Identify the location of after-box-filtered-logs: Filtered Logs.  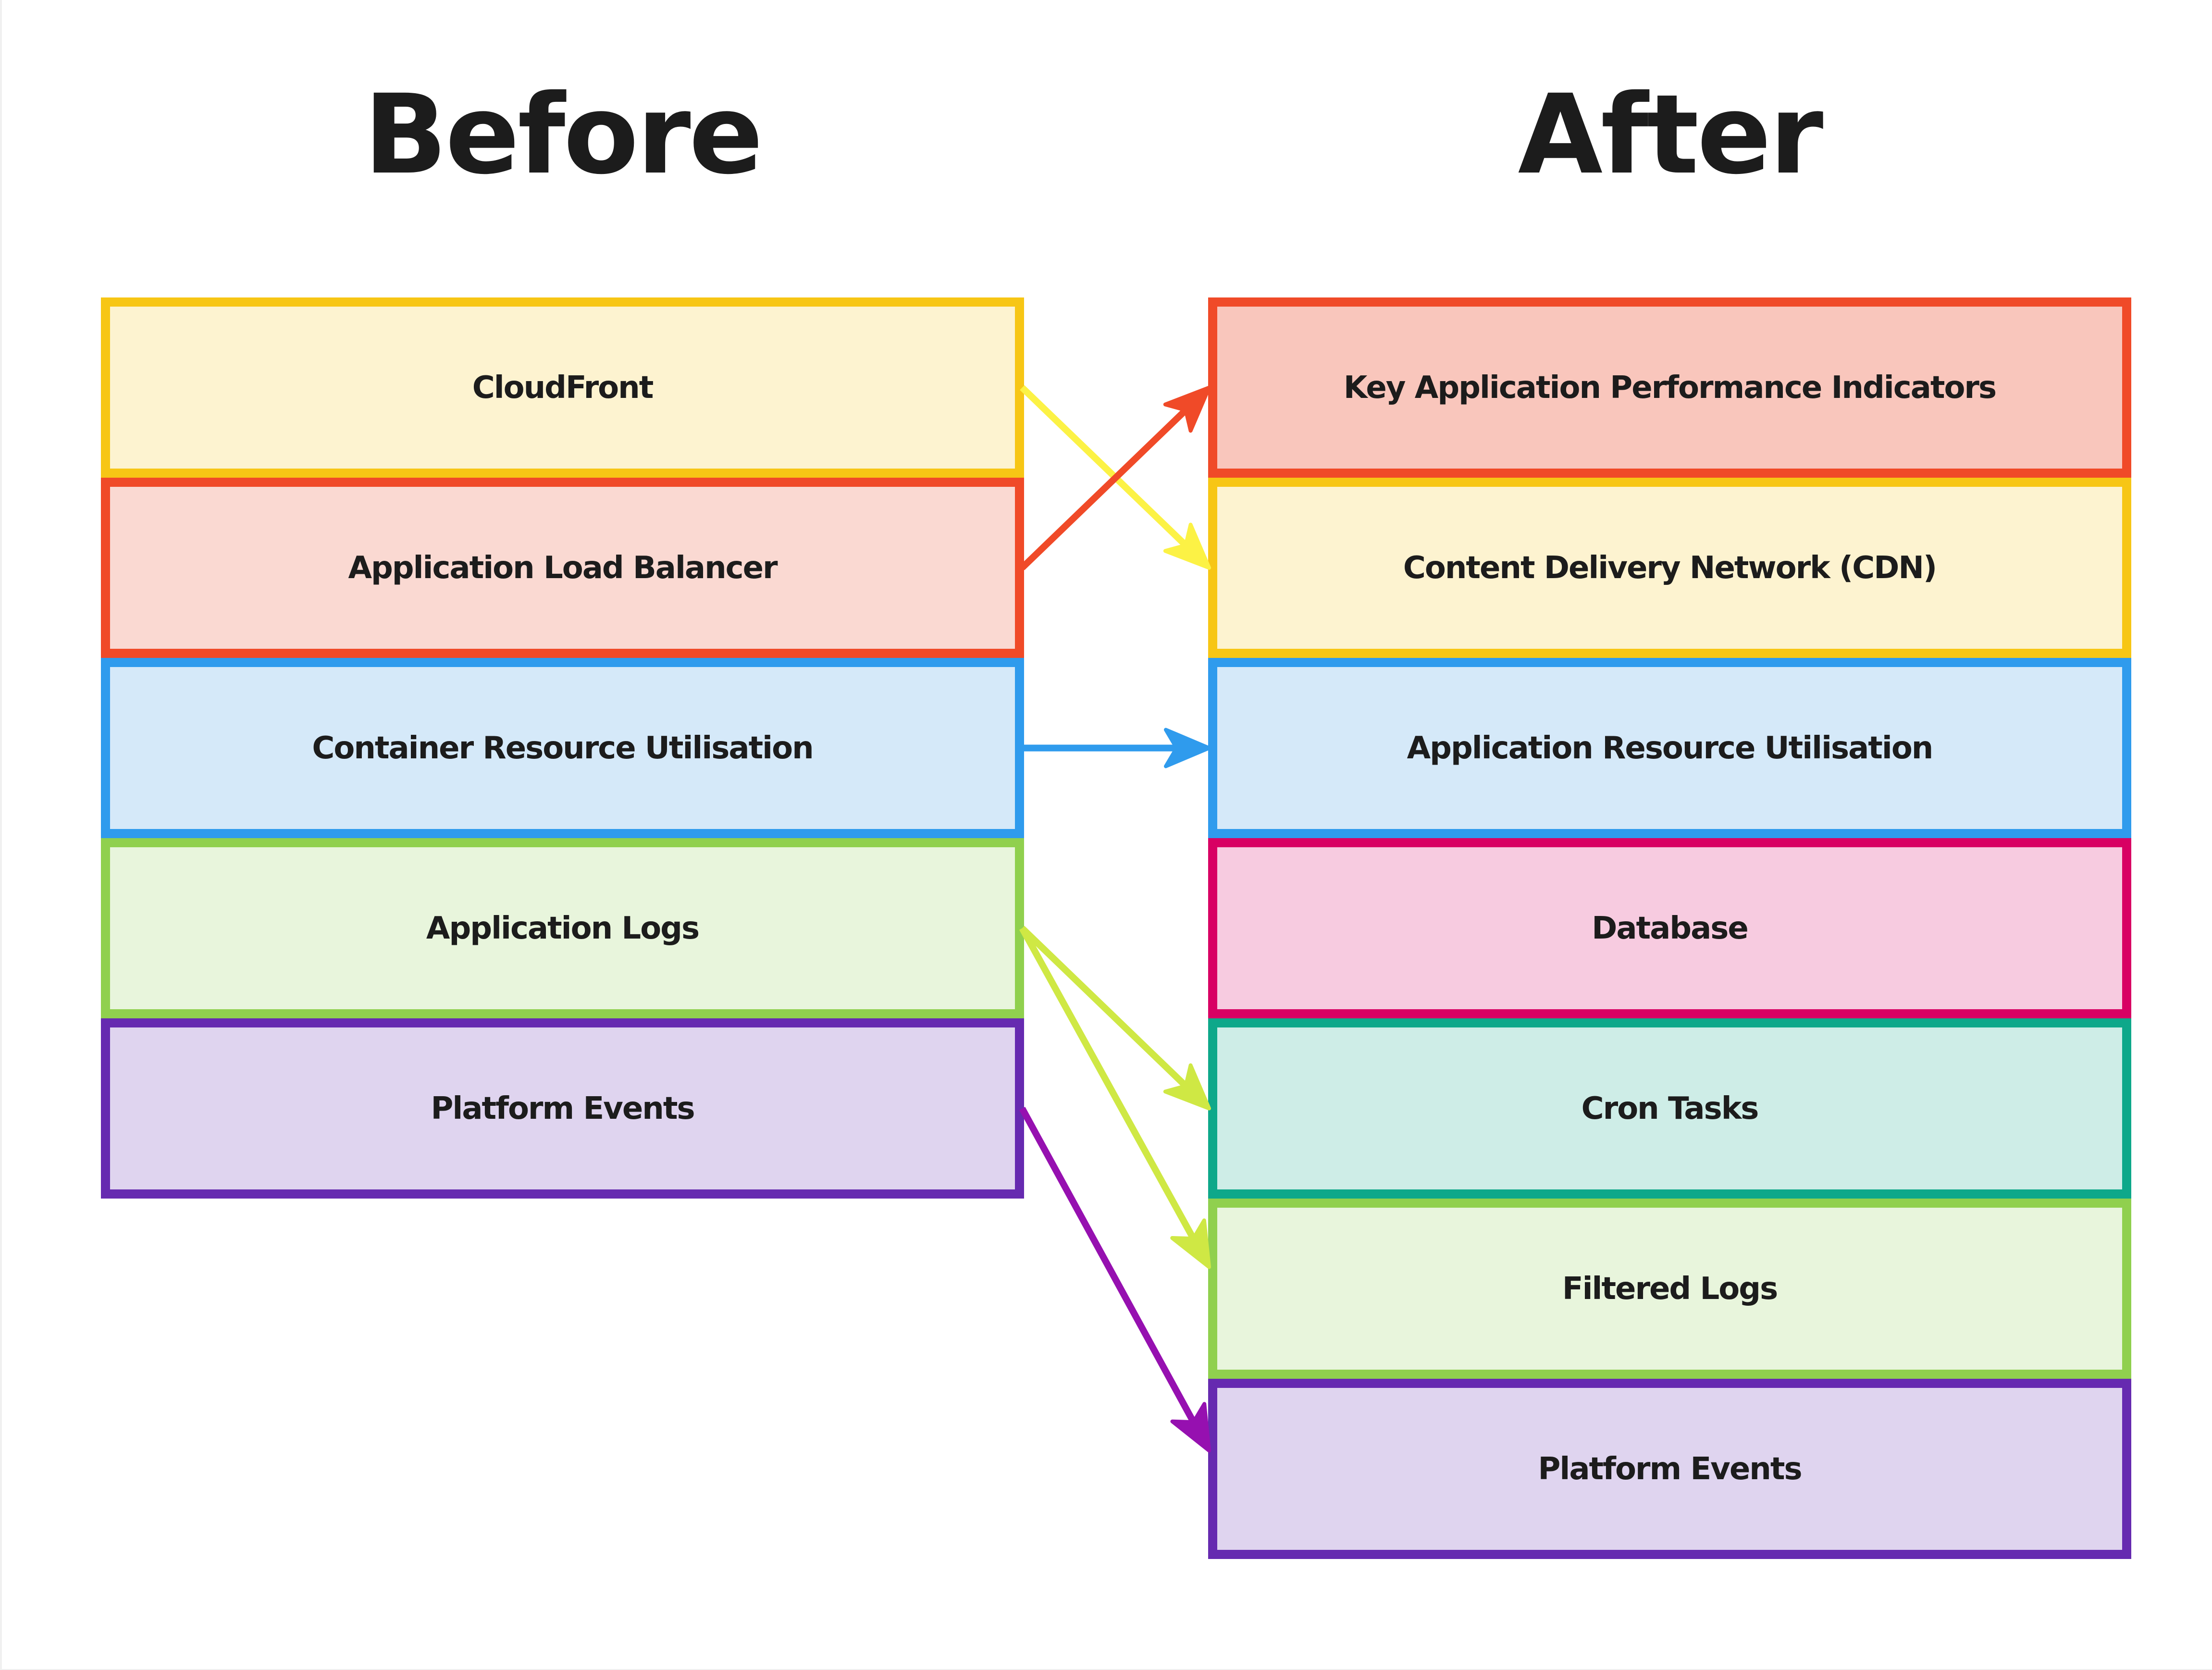
(1669, 1289).